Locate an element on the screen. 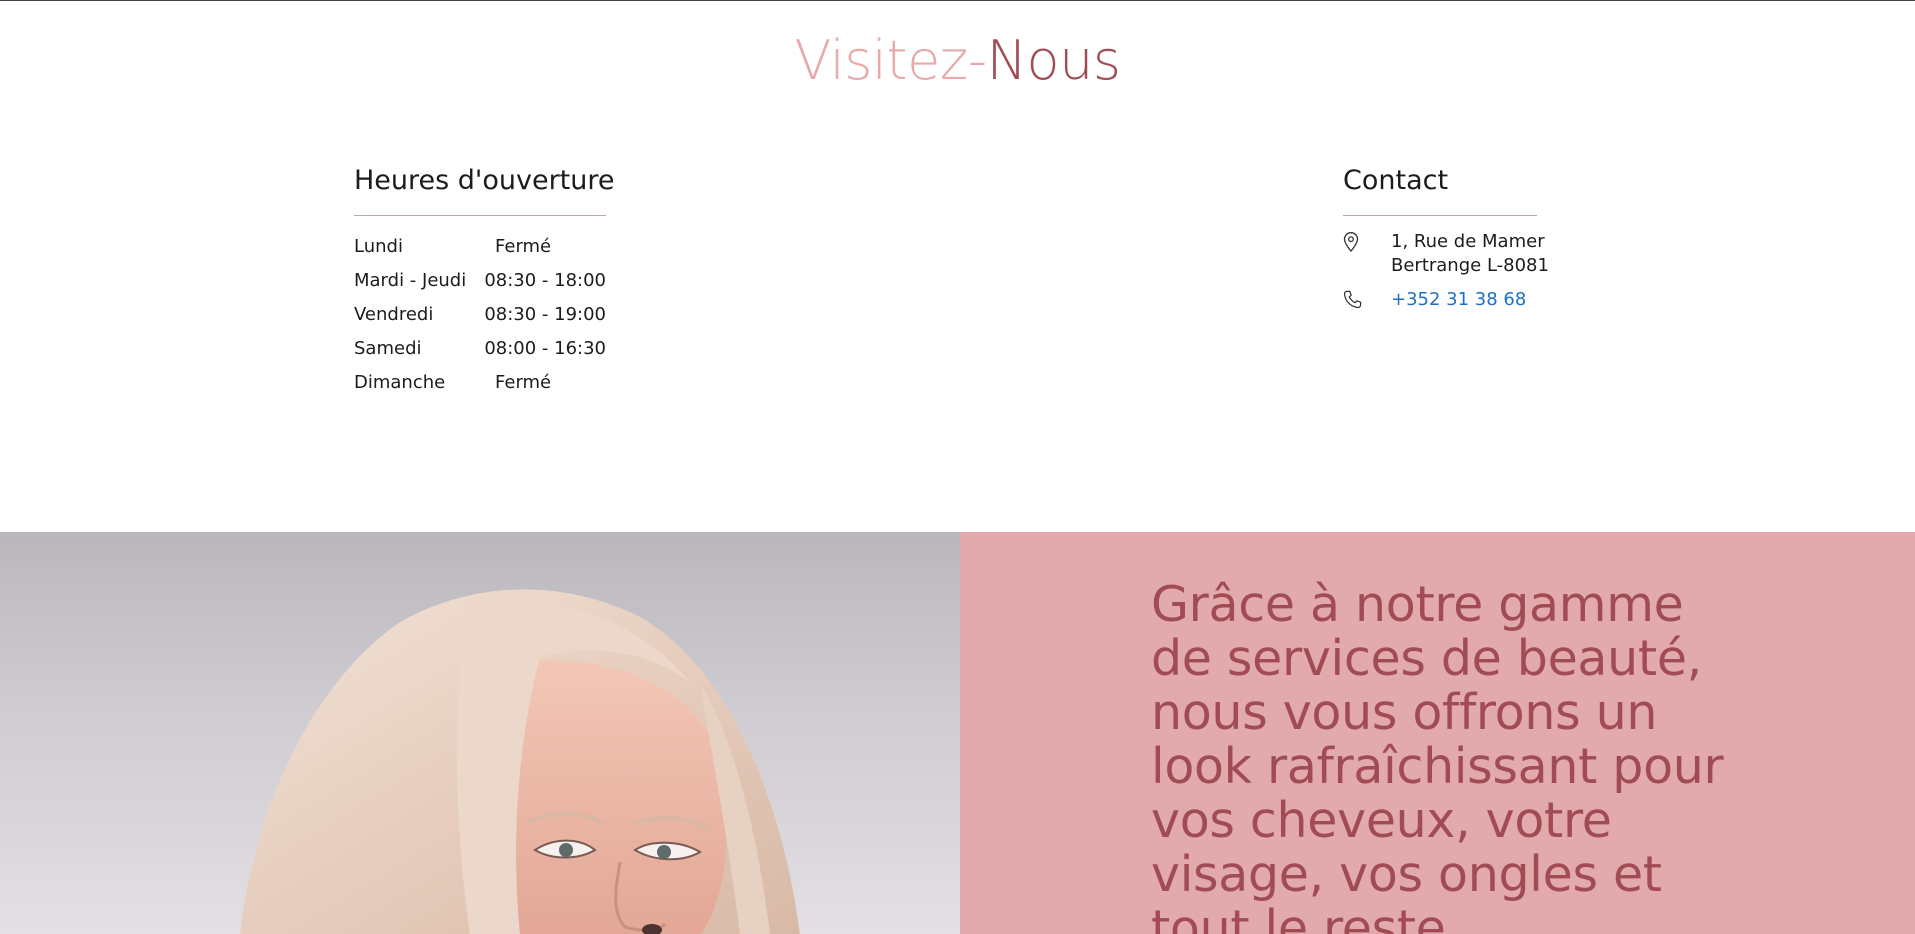 The image size is (1915, 934). hours-time: 08:00 - 16:30 is located at coordinates (545, 348).